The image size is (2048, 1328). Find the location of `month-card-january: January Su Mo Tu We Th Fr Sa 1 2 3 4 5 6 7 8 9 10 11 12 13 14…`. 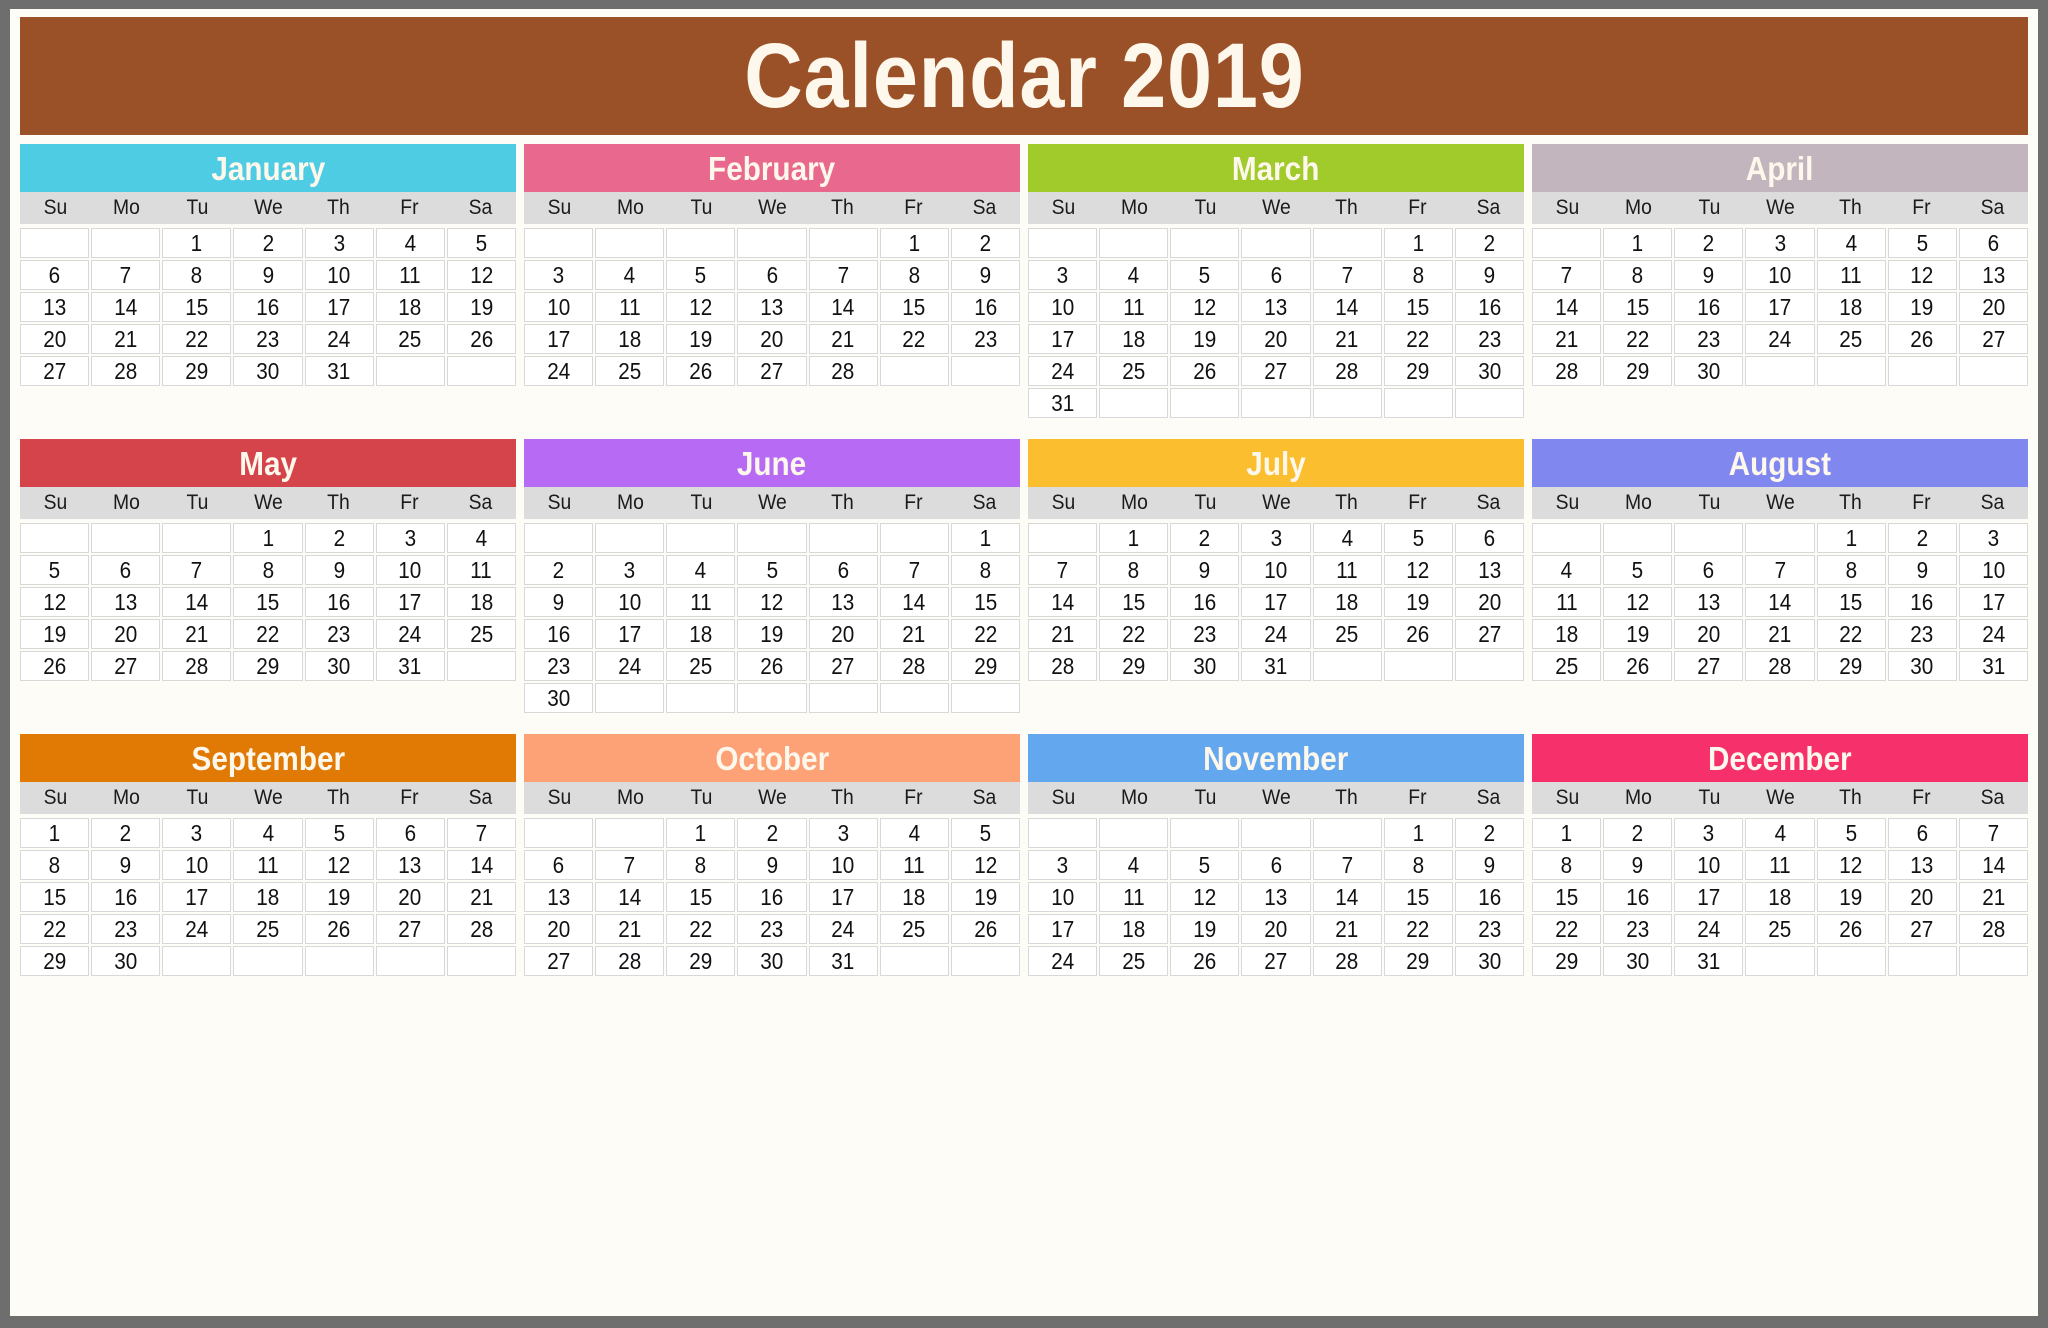

month-card-january: January Su Mo Tu We Th Fr Sa 1 2 3 4 5 6 7 8 9 10 11 12 13 14… is located at coordinates (268, 265).